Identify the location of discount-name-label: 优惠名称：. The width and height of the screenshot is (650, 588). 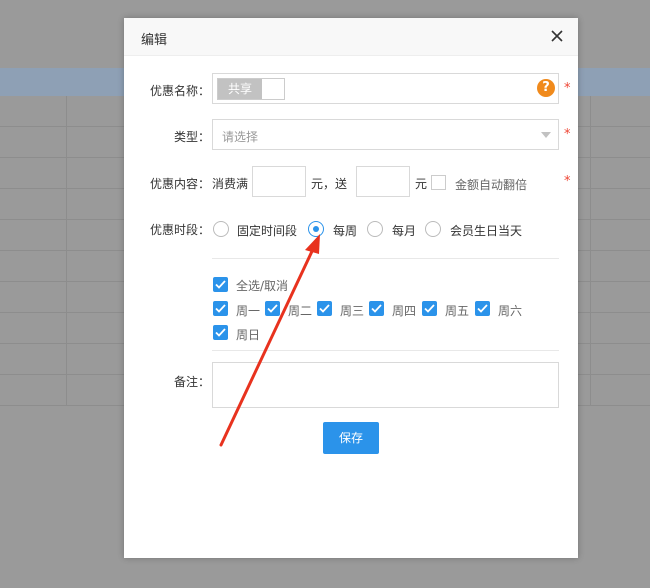
(179, 91).